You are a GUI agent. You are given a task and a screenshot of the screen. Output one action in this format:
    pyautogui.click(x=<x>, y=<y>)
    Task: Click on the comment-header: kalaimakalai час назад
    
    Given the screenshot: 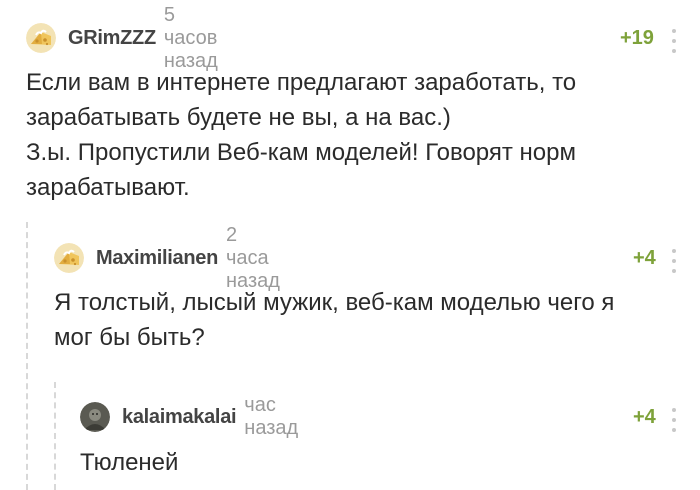 What is the action you would take?
    pyautogui.click(x=189, y=416)
    